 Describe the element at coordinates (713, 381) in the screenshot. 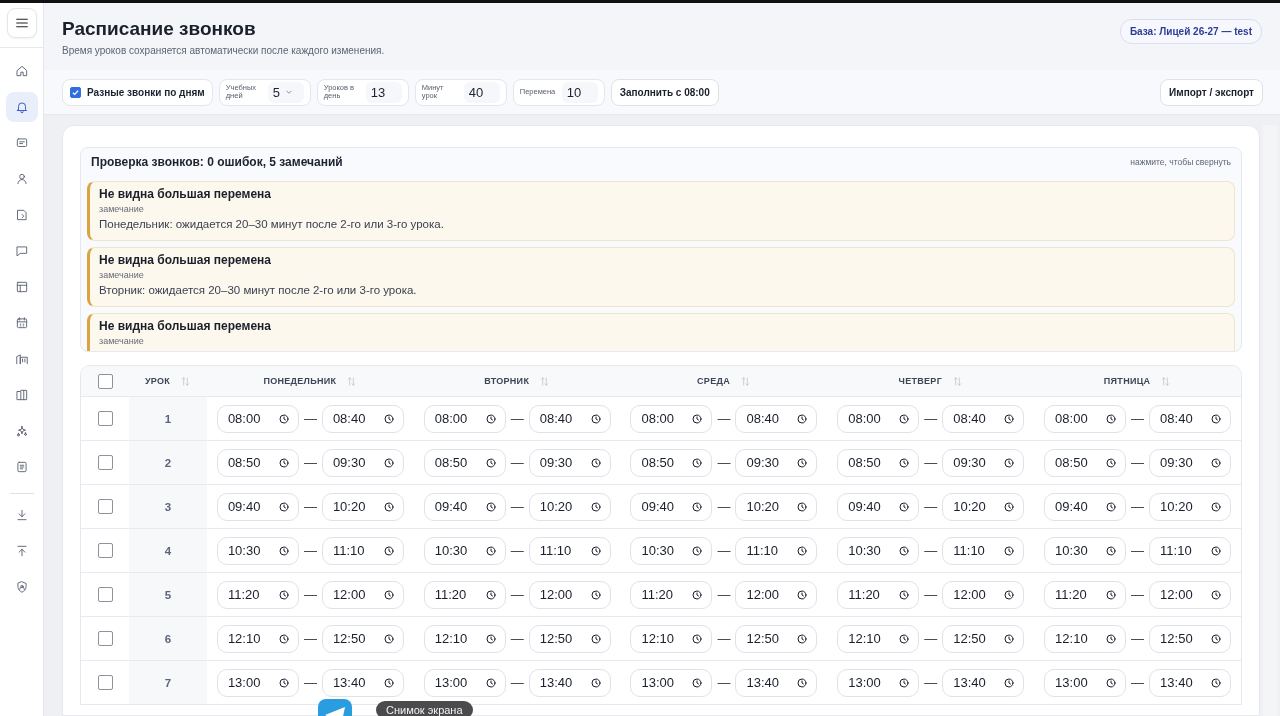

I see `column-header: СРЕДА` at that location.